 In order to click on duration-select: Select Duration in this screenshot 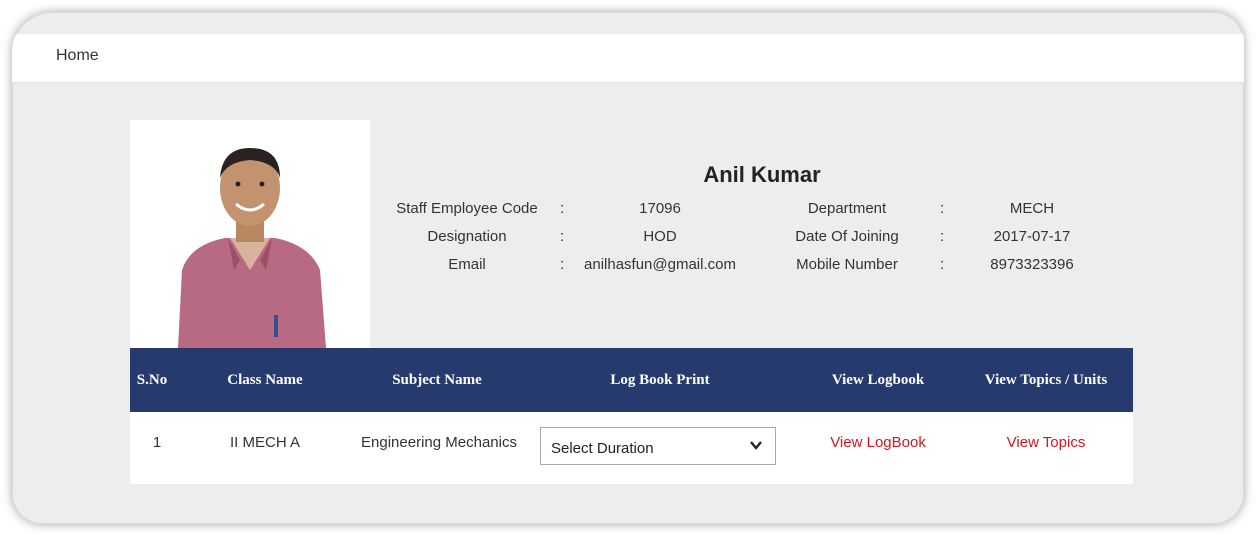, I will do `click(658, 446)`.